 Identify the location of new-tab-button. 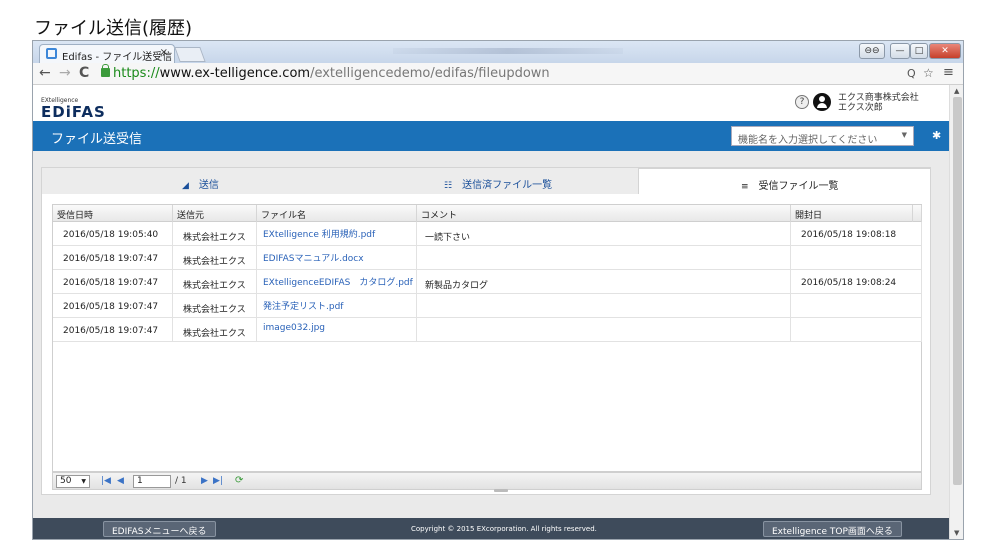
(190, 54).